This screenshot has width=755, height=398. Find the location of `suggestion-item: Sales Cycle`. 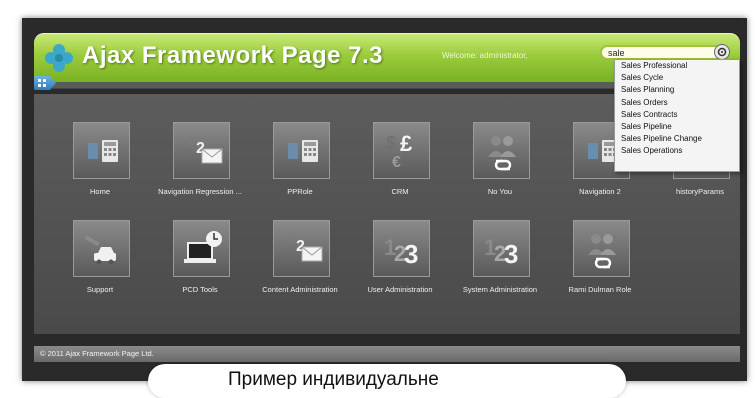

suggestion-item: Sales Cycle is located at coordinates (677, 78).